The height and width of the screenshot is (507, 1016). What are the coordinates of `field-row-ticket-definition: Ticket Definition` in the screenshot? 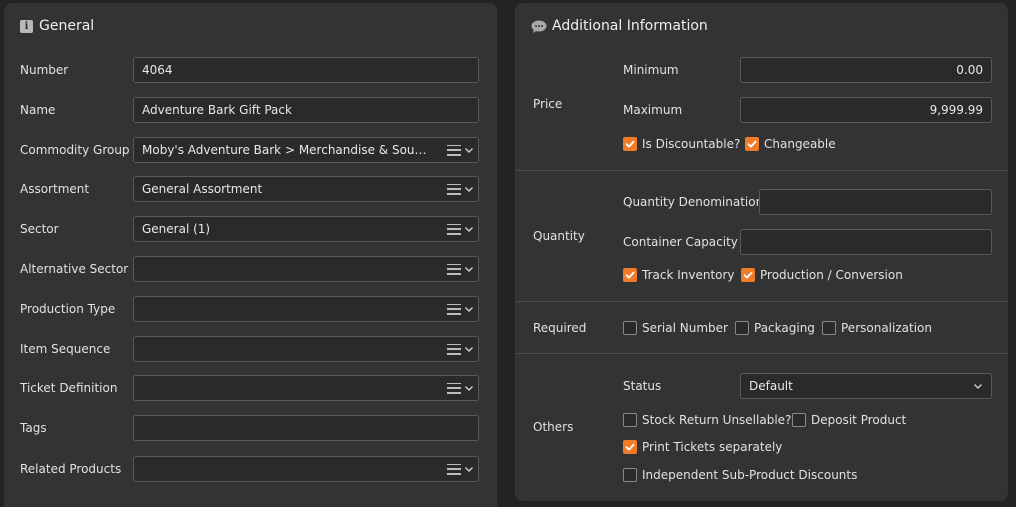 It's located at (249, 388).